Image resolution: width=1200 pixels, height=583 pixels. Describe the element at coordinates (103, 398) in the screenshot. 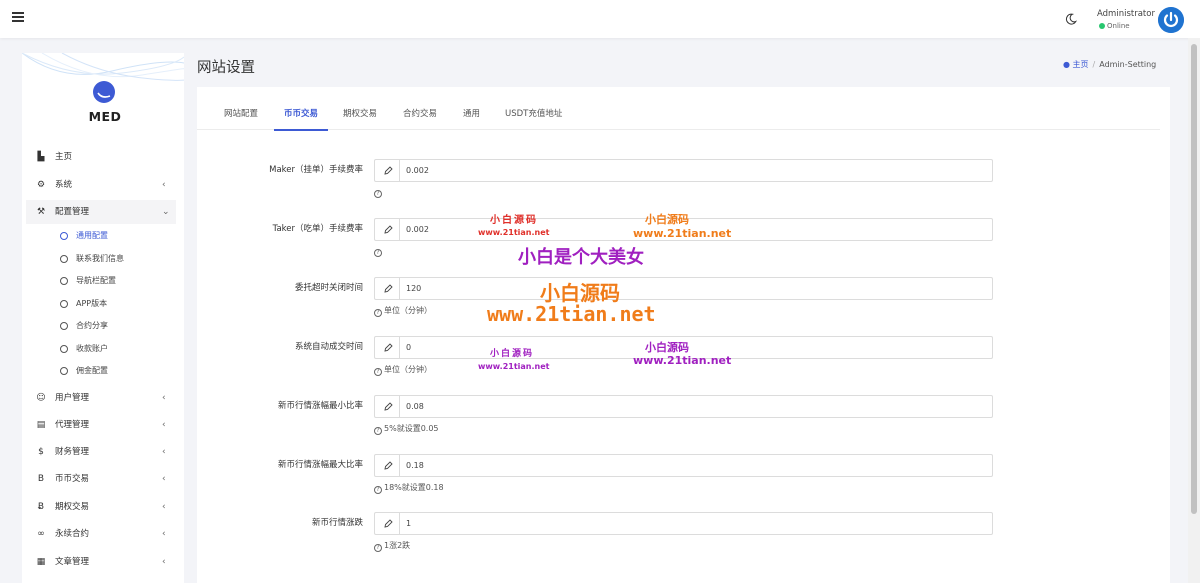

I see `sidebar-item-users: ☺ 用户管理 ‹` at that location.